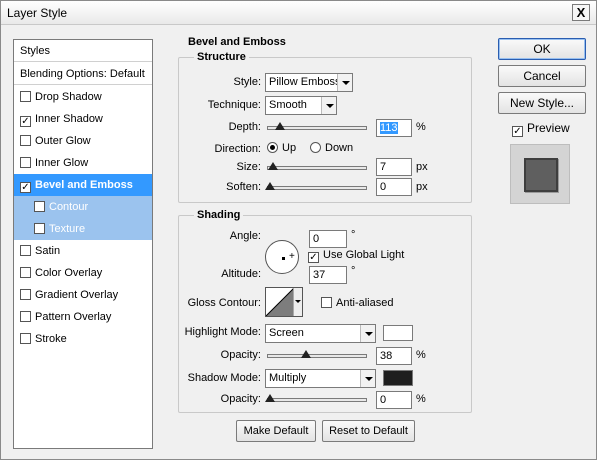 This screenshot has height=460, width=597. What do you see at coordinates (320, 333) in the screenshot?
I see `highlight-mode-select: Screen` at bounding box center [320, 333].